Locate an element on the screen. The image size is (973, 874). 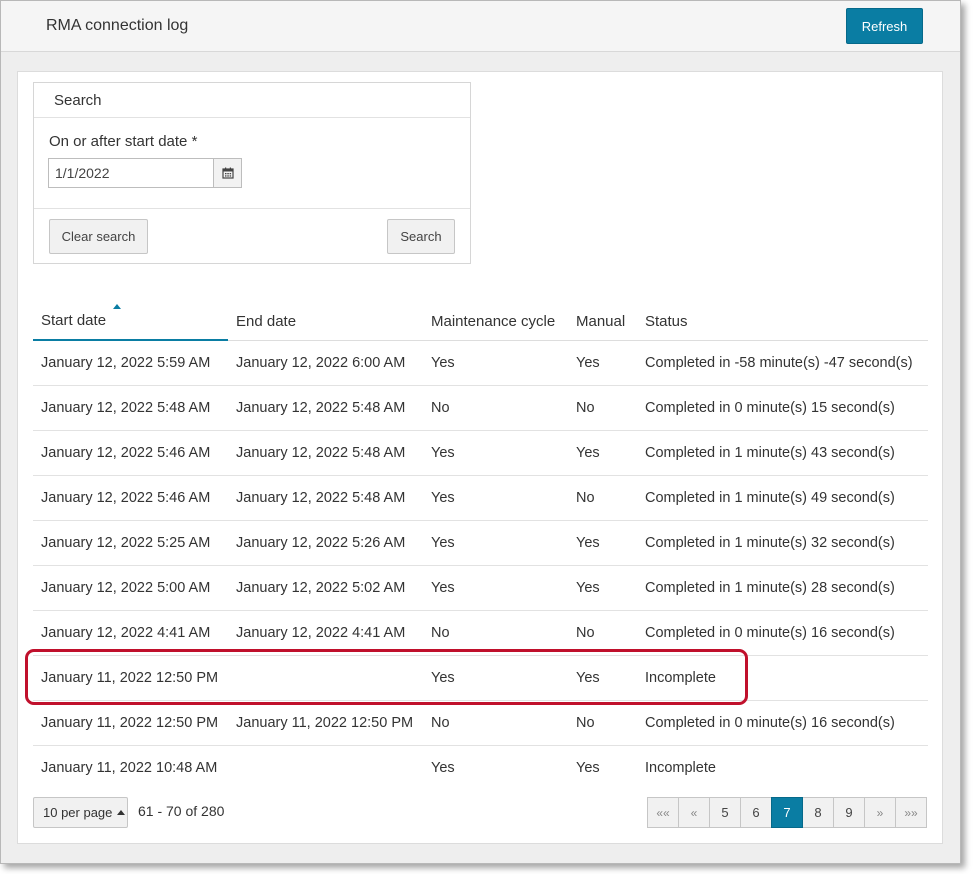
next-page-button: » is located at coordinates (880, 812).